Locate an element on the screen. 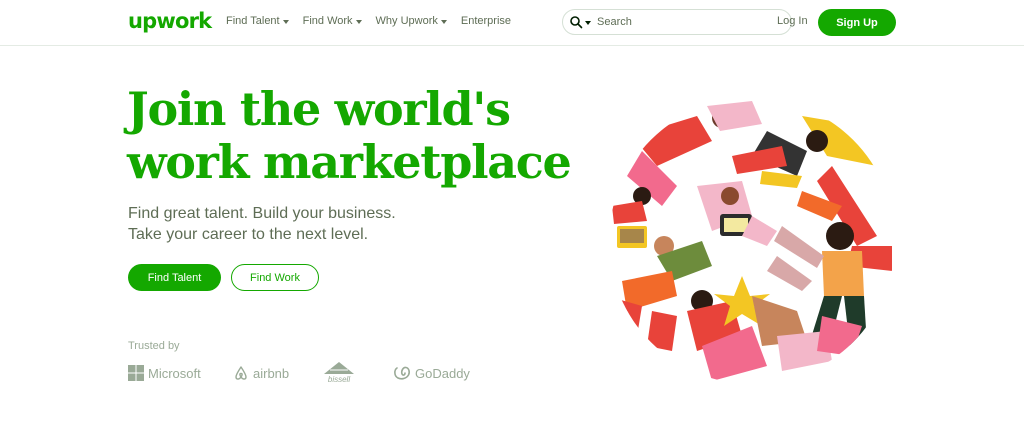 This screenshot has height=436, width=1024. airbnb-belo-icon is located at coordinates (241, 373).